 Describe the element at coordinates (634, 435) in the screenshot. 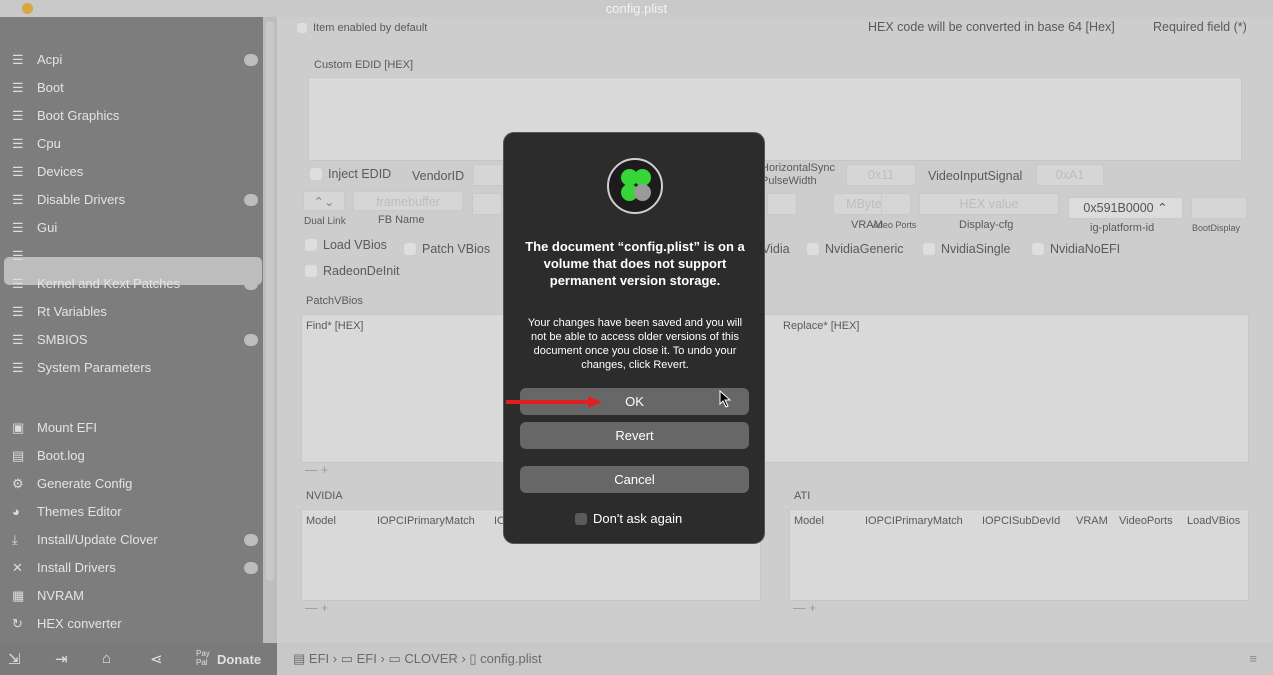

I see `revert-button: Revert` at that location.